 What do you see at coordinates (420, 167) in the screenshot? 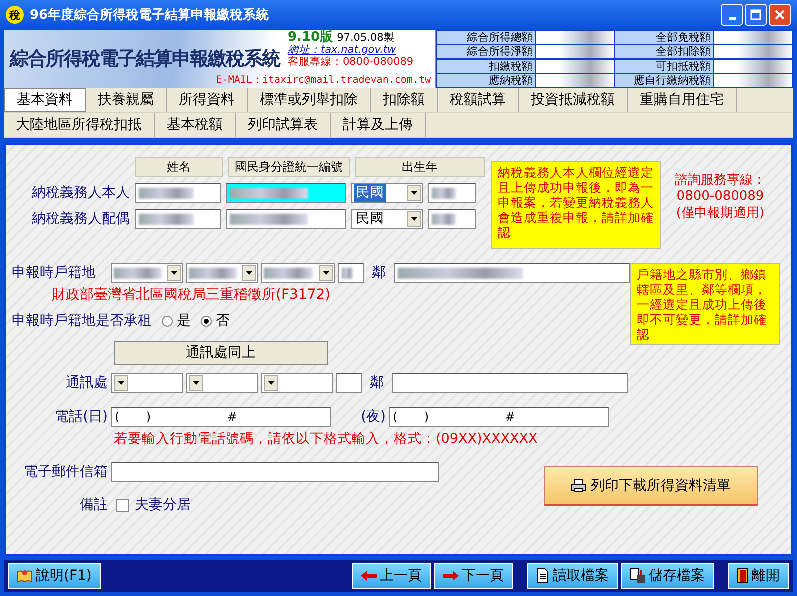
I see `column-header: 出生年` at bounding box center [420, 167].